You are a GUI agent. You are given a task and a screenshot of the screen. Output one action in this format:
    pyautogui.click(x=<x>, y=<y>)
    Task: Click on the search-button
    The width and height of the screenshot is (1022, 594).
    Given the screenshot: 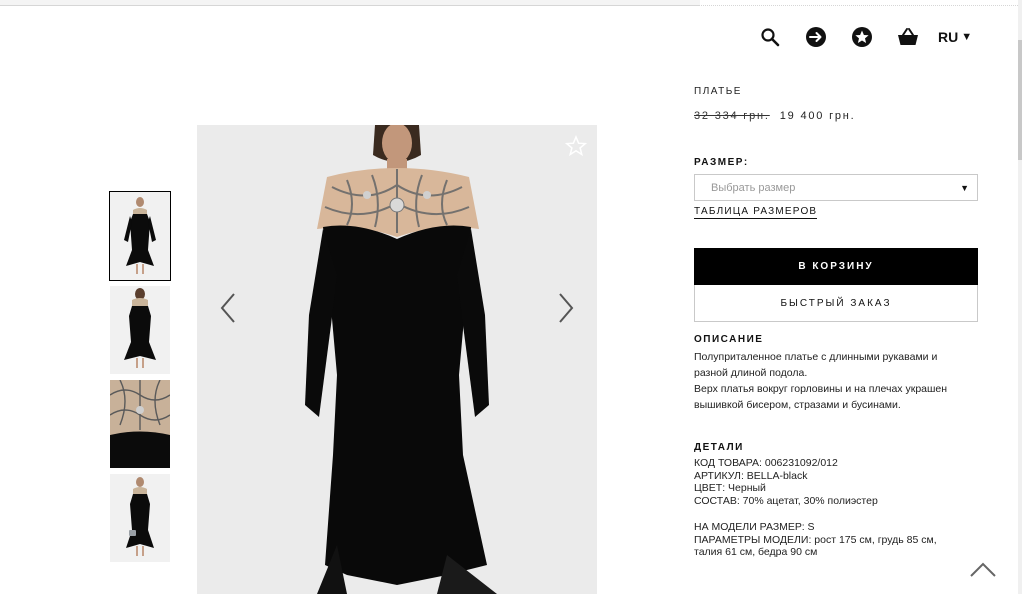 What is the action you would take?
    pyautogui.click(x=770, y=37)
    